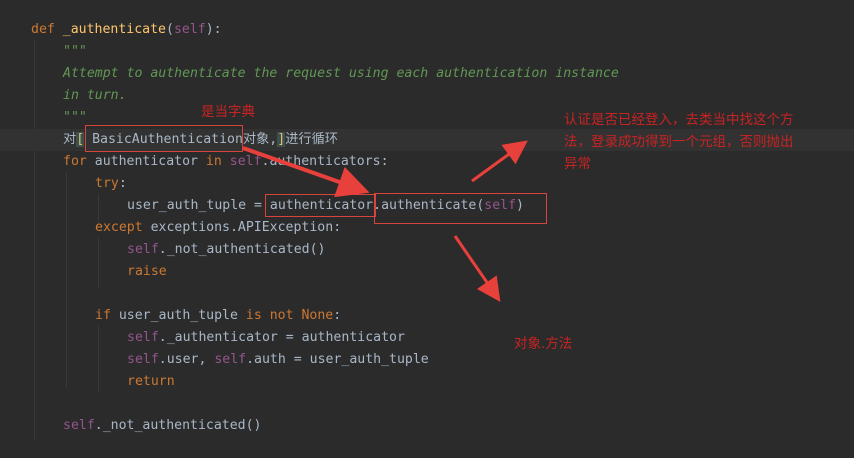 The image size is (854, 458). I want to click on arrow-to-explanation, so click(499, 161).